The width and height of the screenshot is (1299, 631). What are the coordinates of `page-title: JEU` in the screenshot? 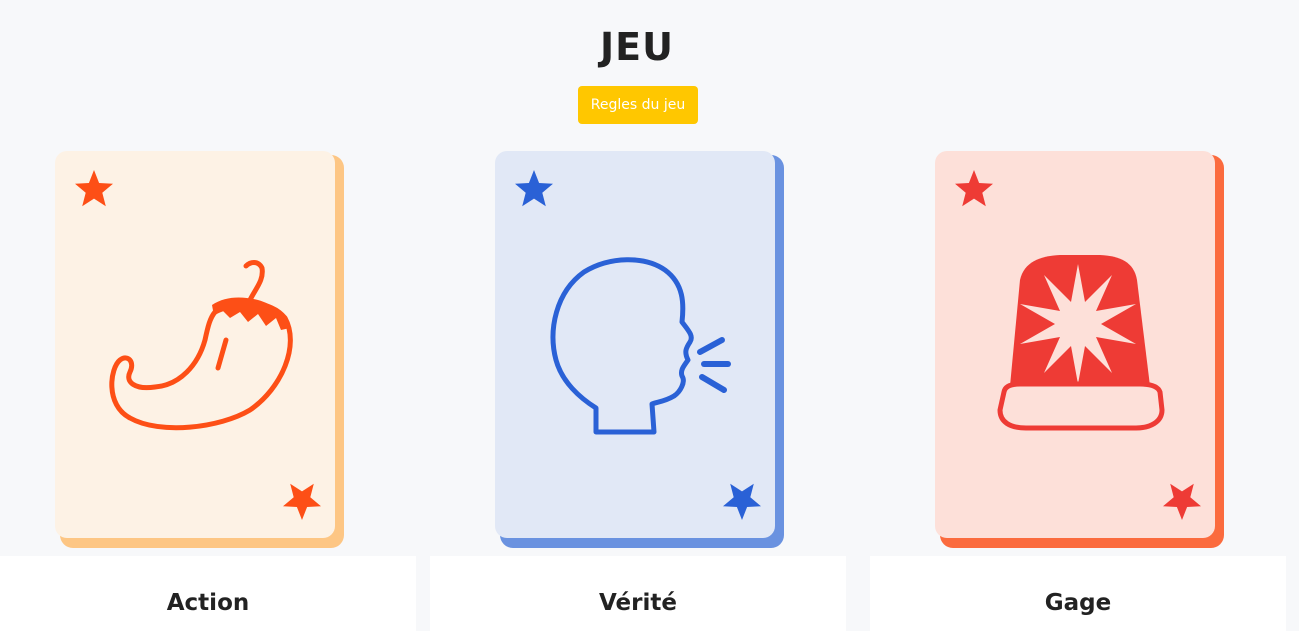 It's located at (637, 47).